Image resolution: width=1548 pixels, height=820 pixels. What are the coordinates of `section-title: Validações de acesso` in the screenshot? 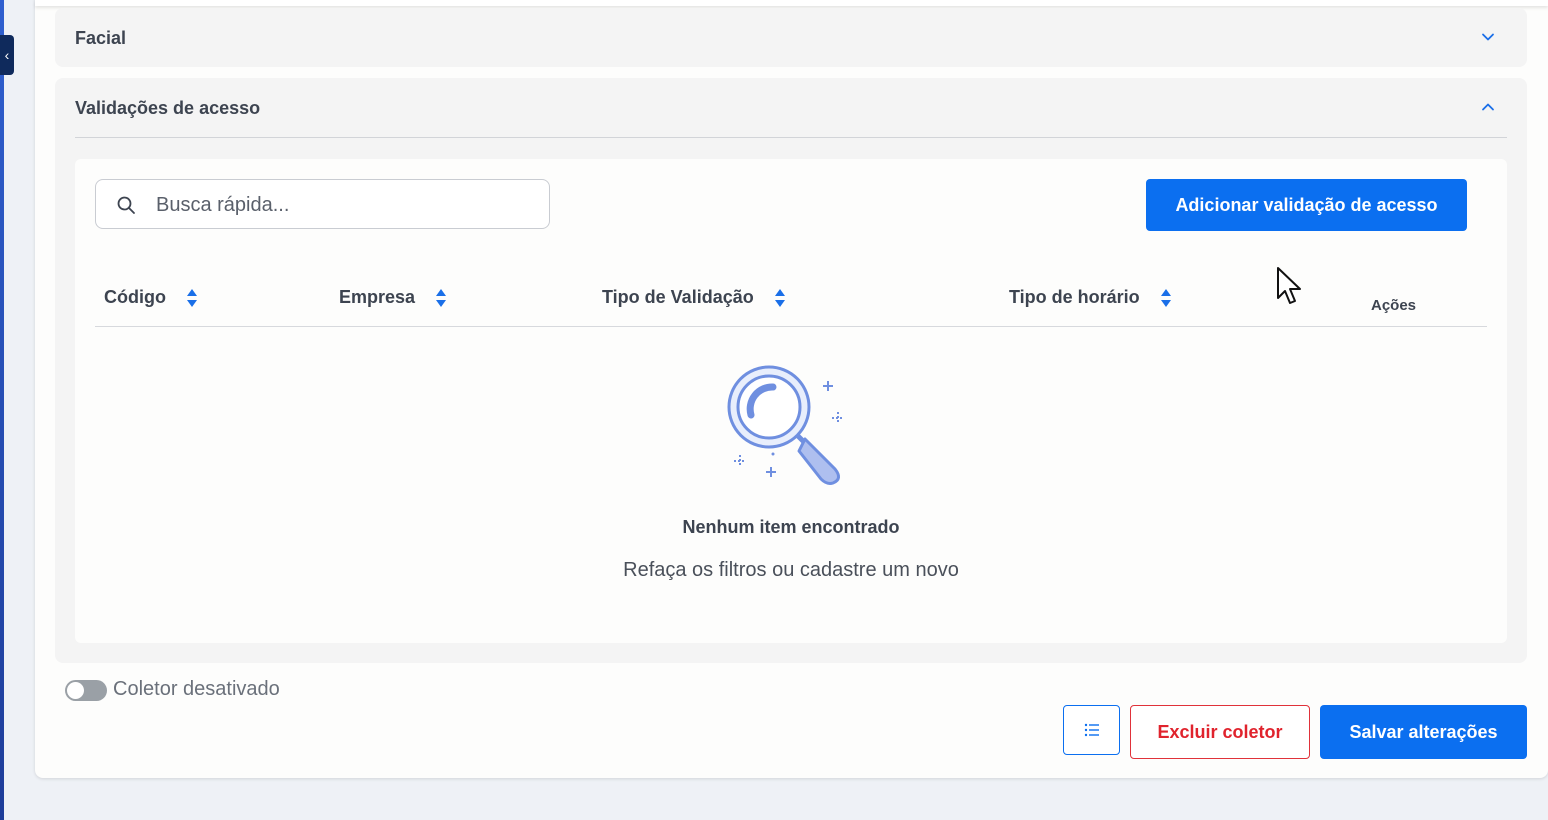 It's located at (168, 108).